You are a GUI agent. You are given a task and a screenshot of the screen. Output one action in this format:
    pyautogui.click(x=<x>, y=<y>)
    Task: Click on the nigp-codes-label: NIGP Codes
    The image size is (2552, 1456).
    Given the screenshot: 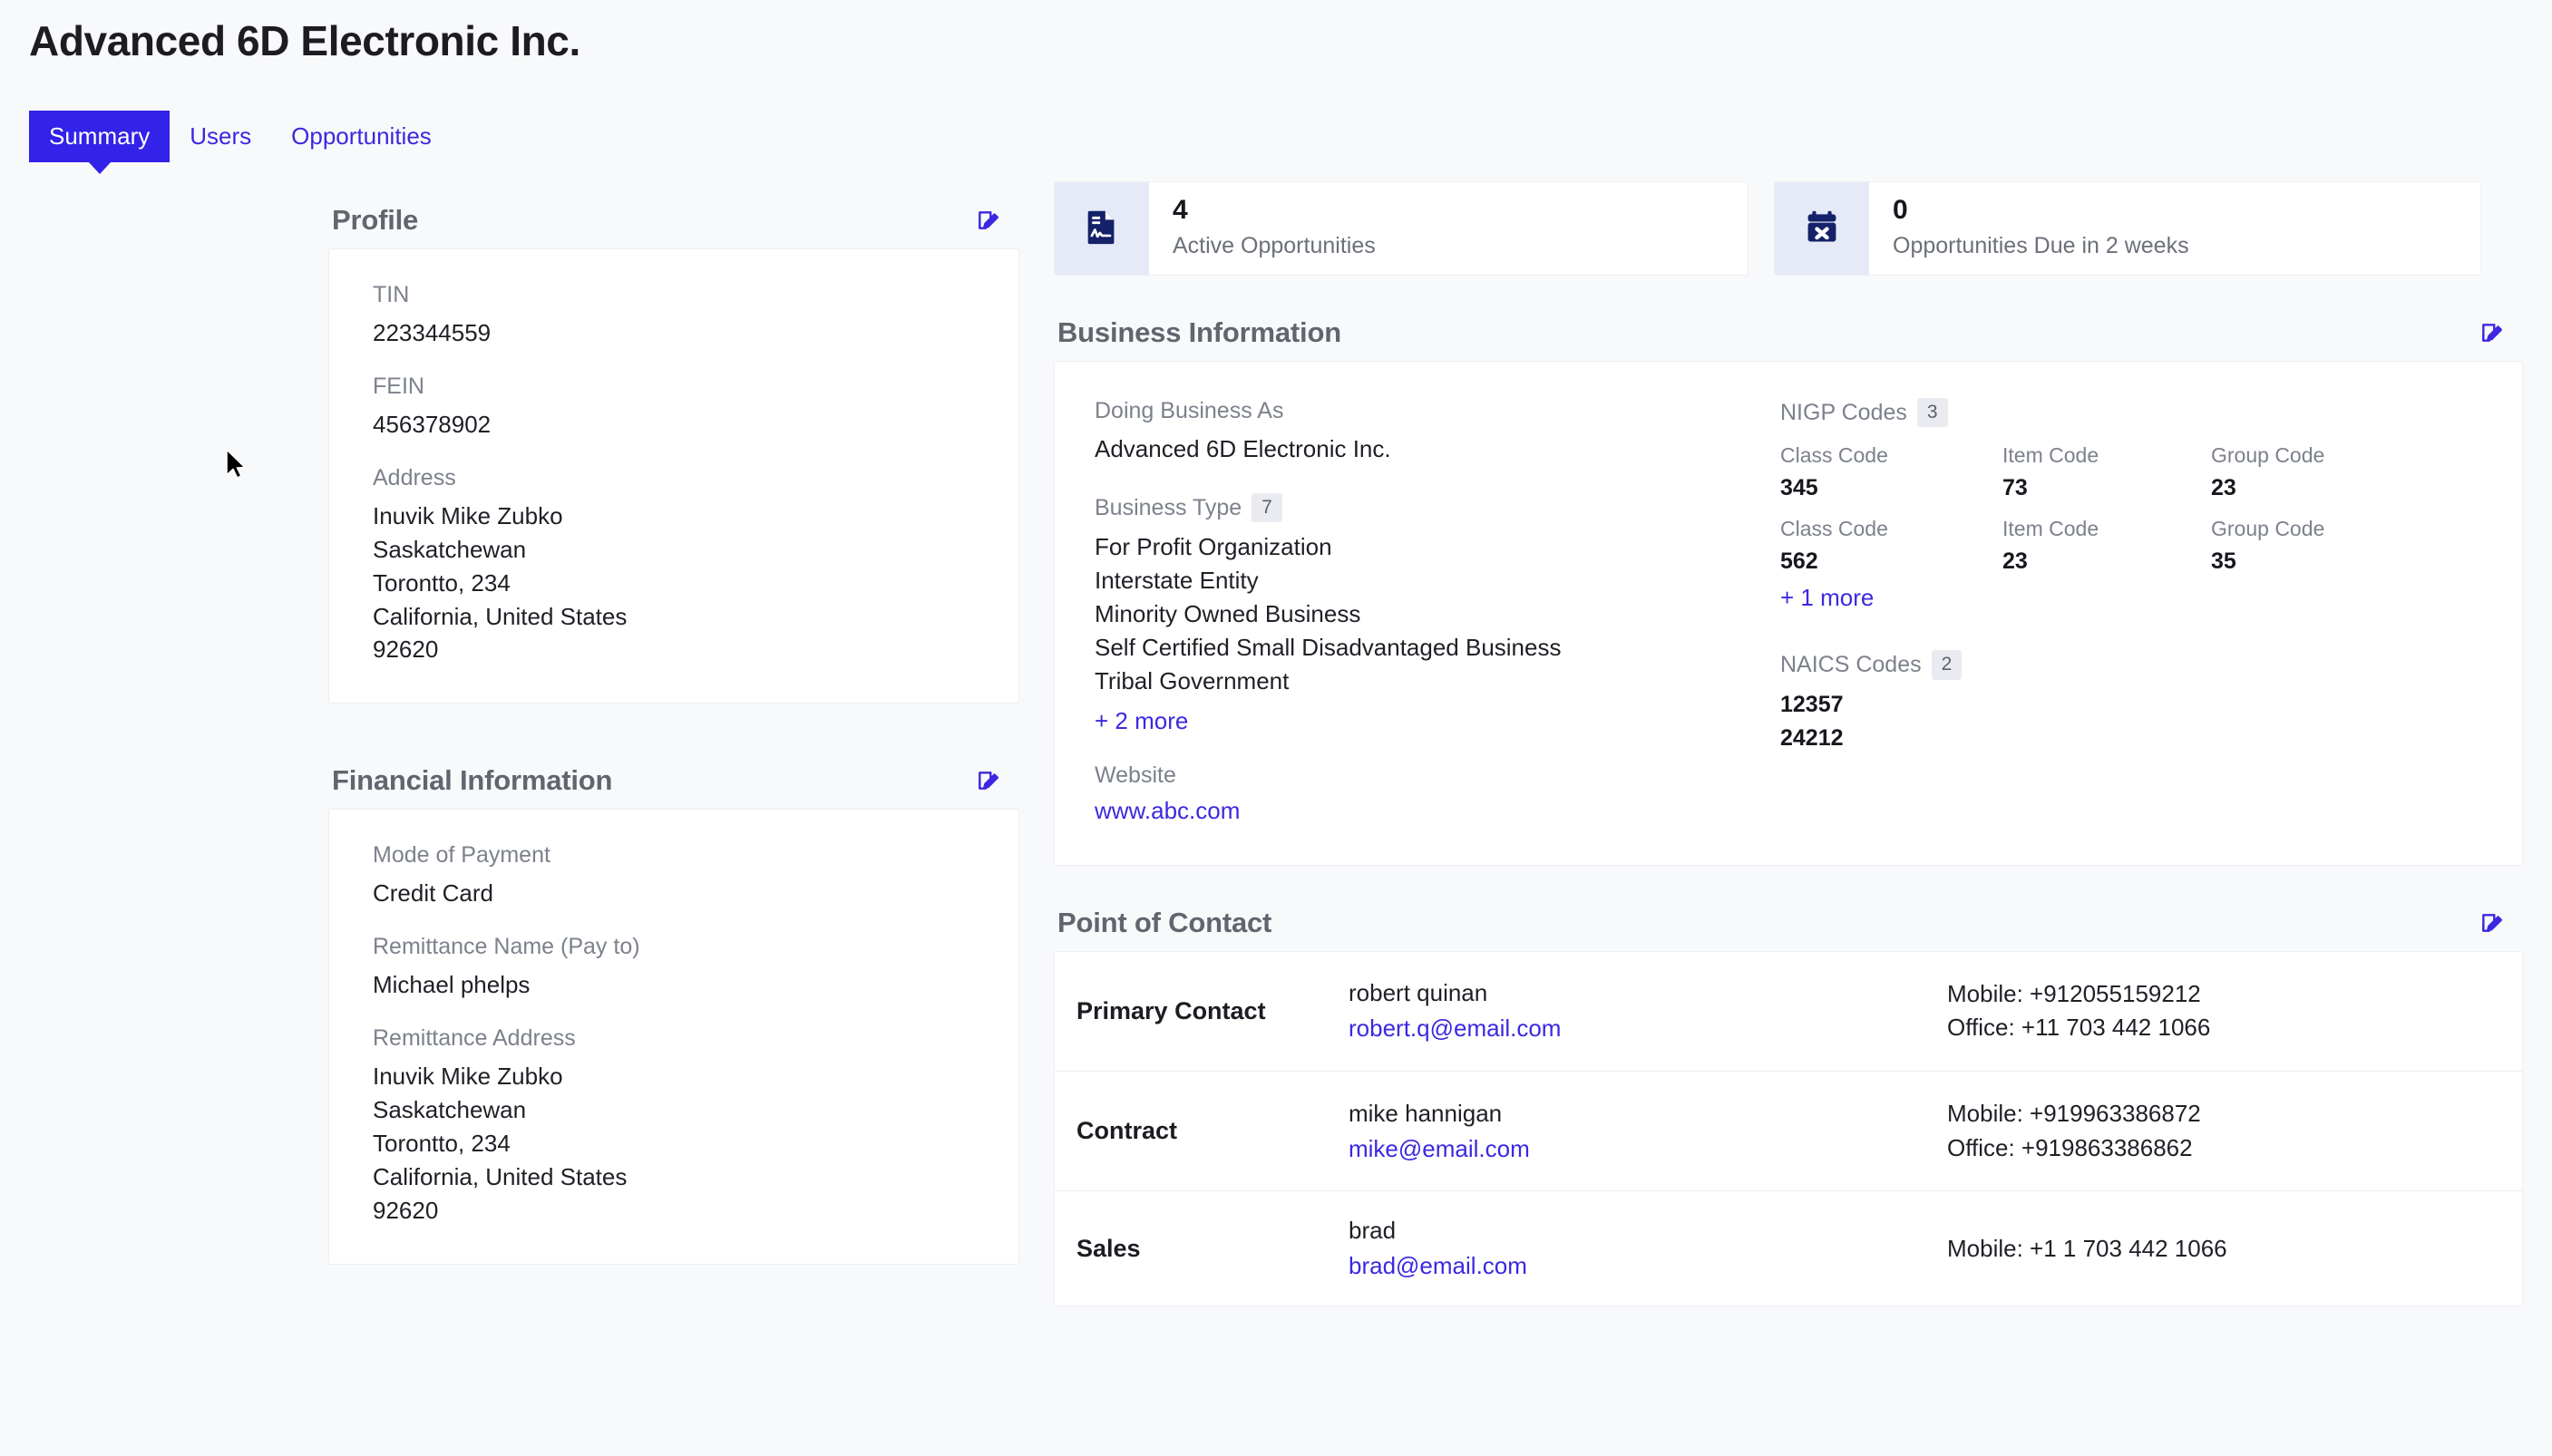 What is the action you would take?
    pyautogui.click(x=1843, y=412)
    